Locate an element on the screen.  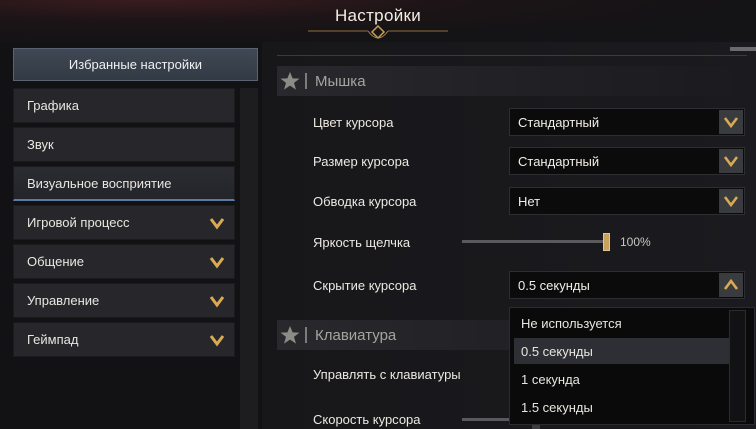
cursor-size-dropdown: Стандартный is located at coordinates (627, 161).